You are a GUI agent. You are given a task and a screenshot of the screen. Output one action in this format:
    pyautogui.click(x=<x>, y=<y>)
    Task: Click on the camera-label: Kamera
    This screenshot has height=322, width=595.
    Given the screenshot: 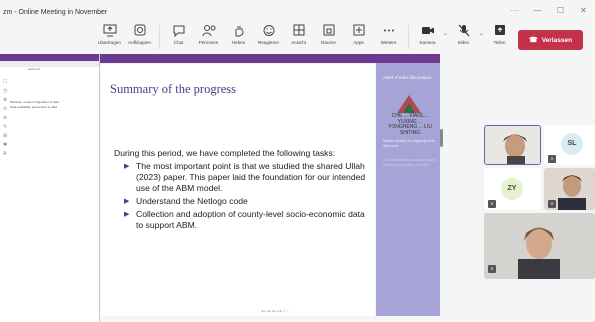 What is the action you would take?
    pyautogui.click(x=427, y=42)
    